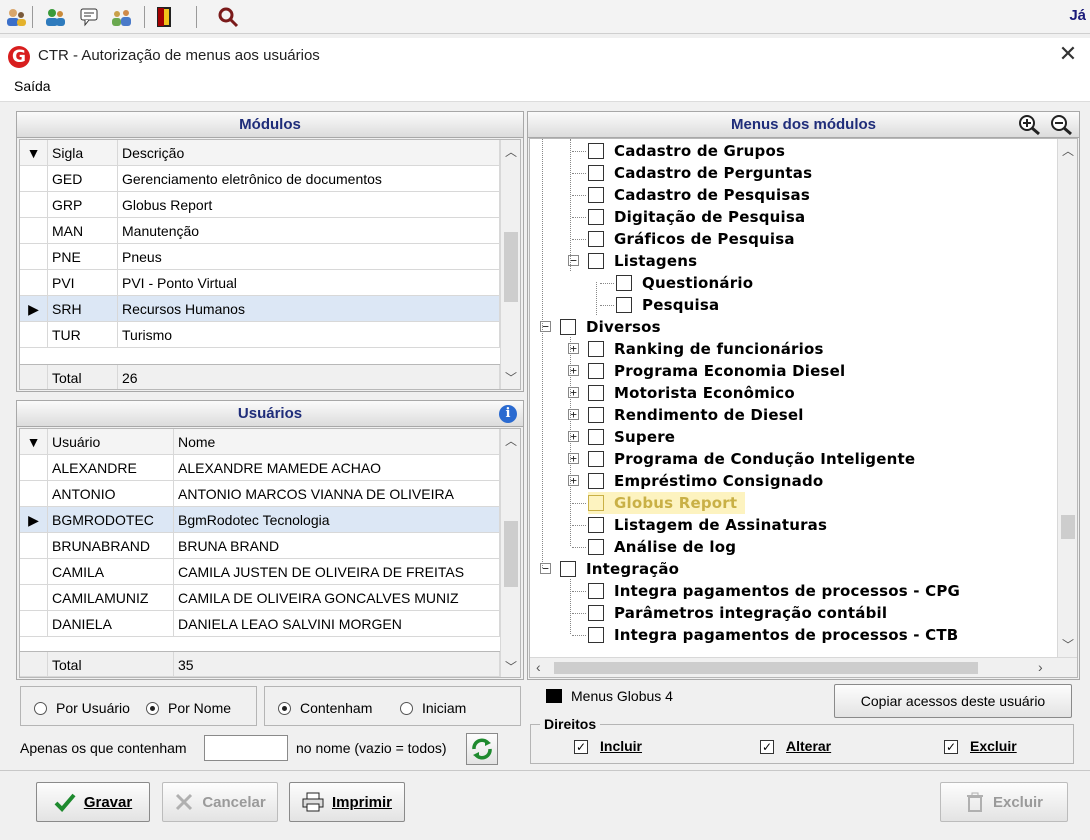 This screenshot has height=840, width=1090. What do you see at coordinates (1067, 398) in the screenshot?
I see `tree-vertical-scrollbar: ︿ ﹀` at bounding box center [1067, 398].